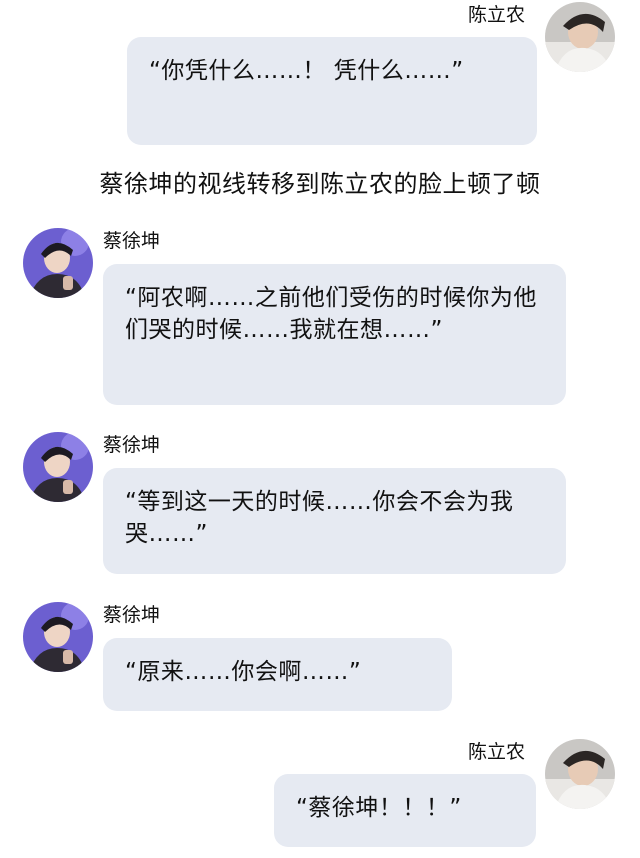 This screenshot has height=858, width=640. I want to click on message-bubble: “蔡徐坤！！！”, so click(405, 810).